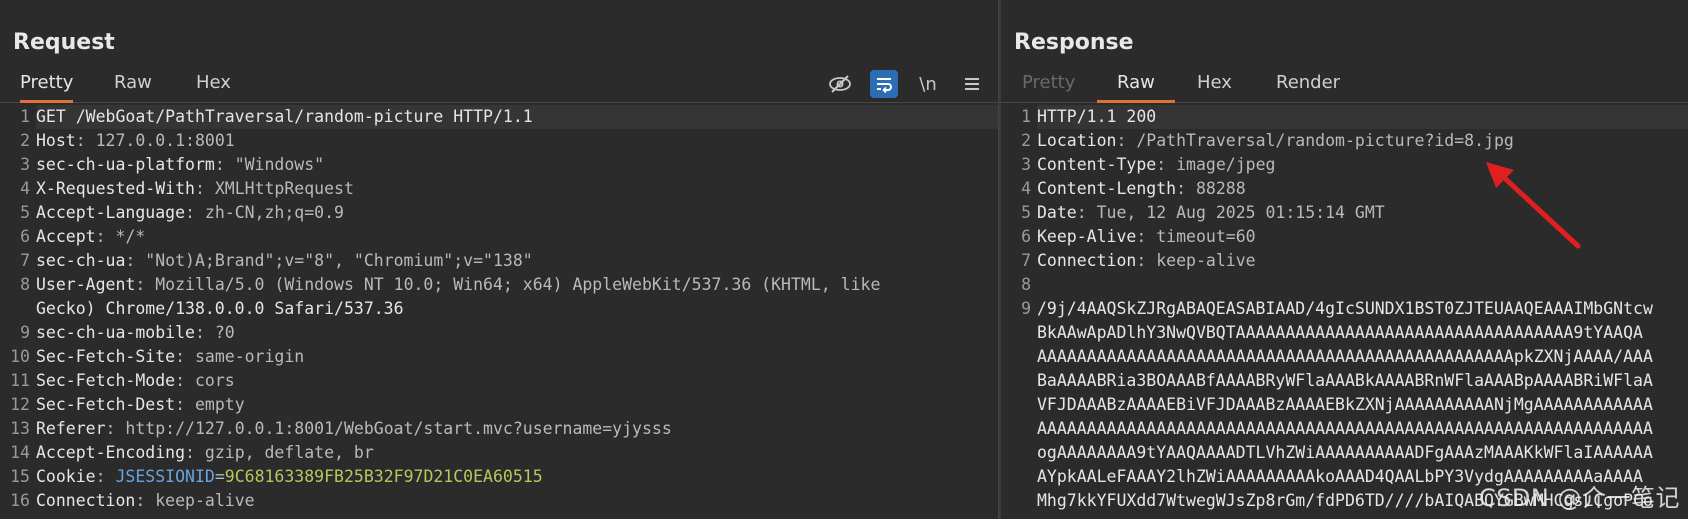  I want to click on header-name: sec-ch-ua-mobile, so click(115, 332).